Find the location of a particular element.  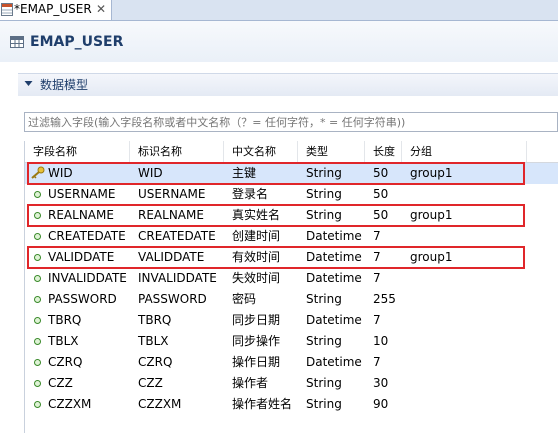

cell-field-name: USERNAME is located at coordinates (77, 194).